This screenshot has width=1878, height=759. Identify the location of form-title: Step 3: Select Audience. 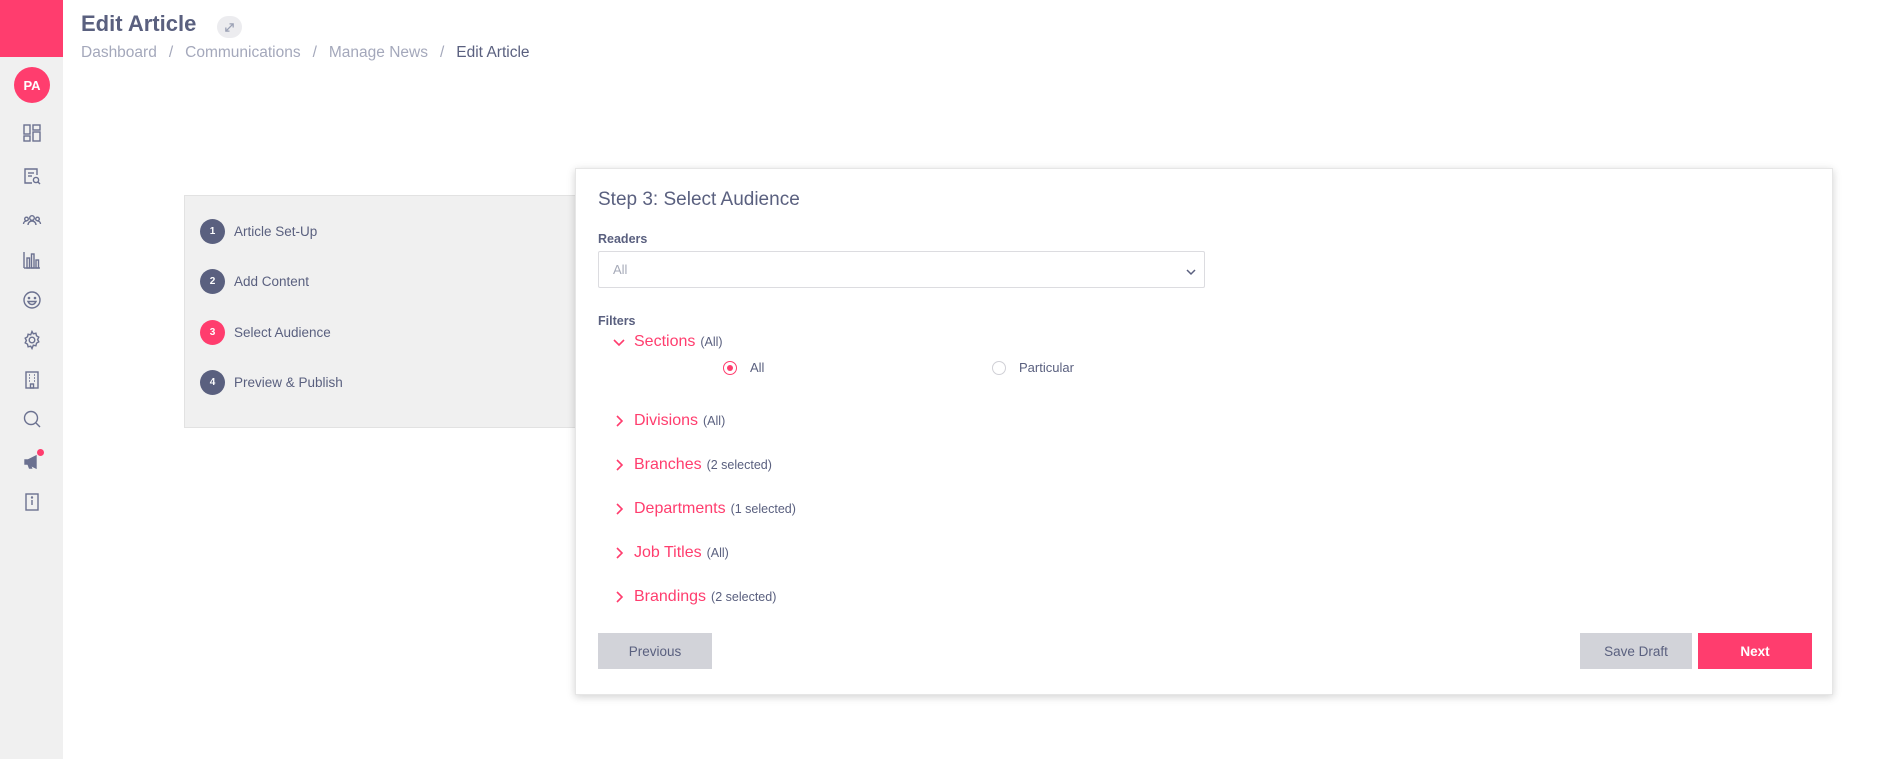
(699, 199).